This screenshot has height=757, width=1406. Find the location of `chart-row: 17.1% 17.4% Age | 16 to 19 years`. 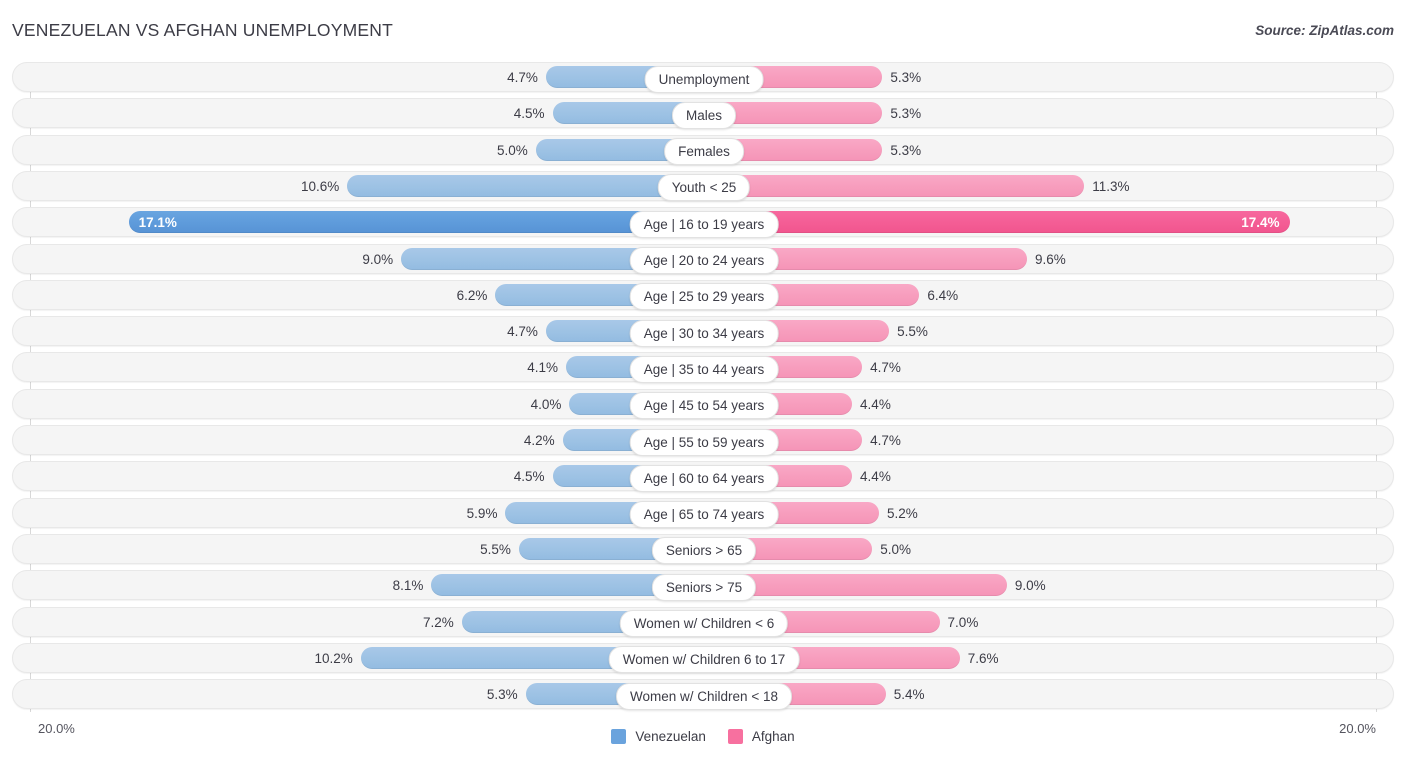

chart-row: 17.1% 17.4% Age | 16 to 19 years is located at coordinates (703, 222).